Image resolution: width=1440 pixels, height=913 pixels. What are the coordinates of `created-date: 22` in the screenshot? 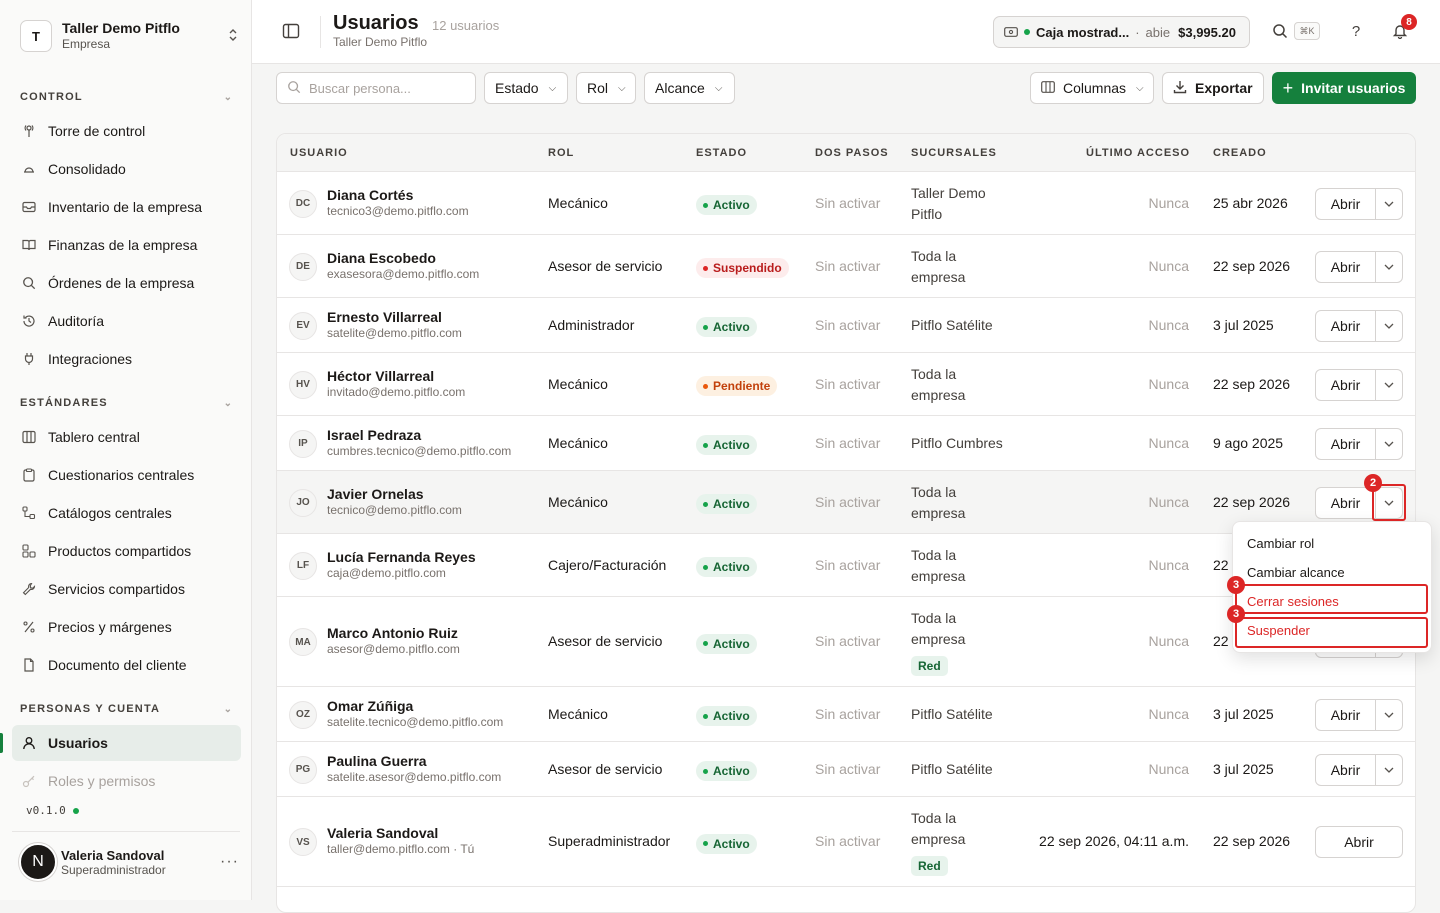 It's located at (1221, 641).